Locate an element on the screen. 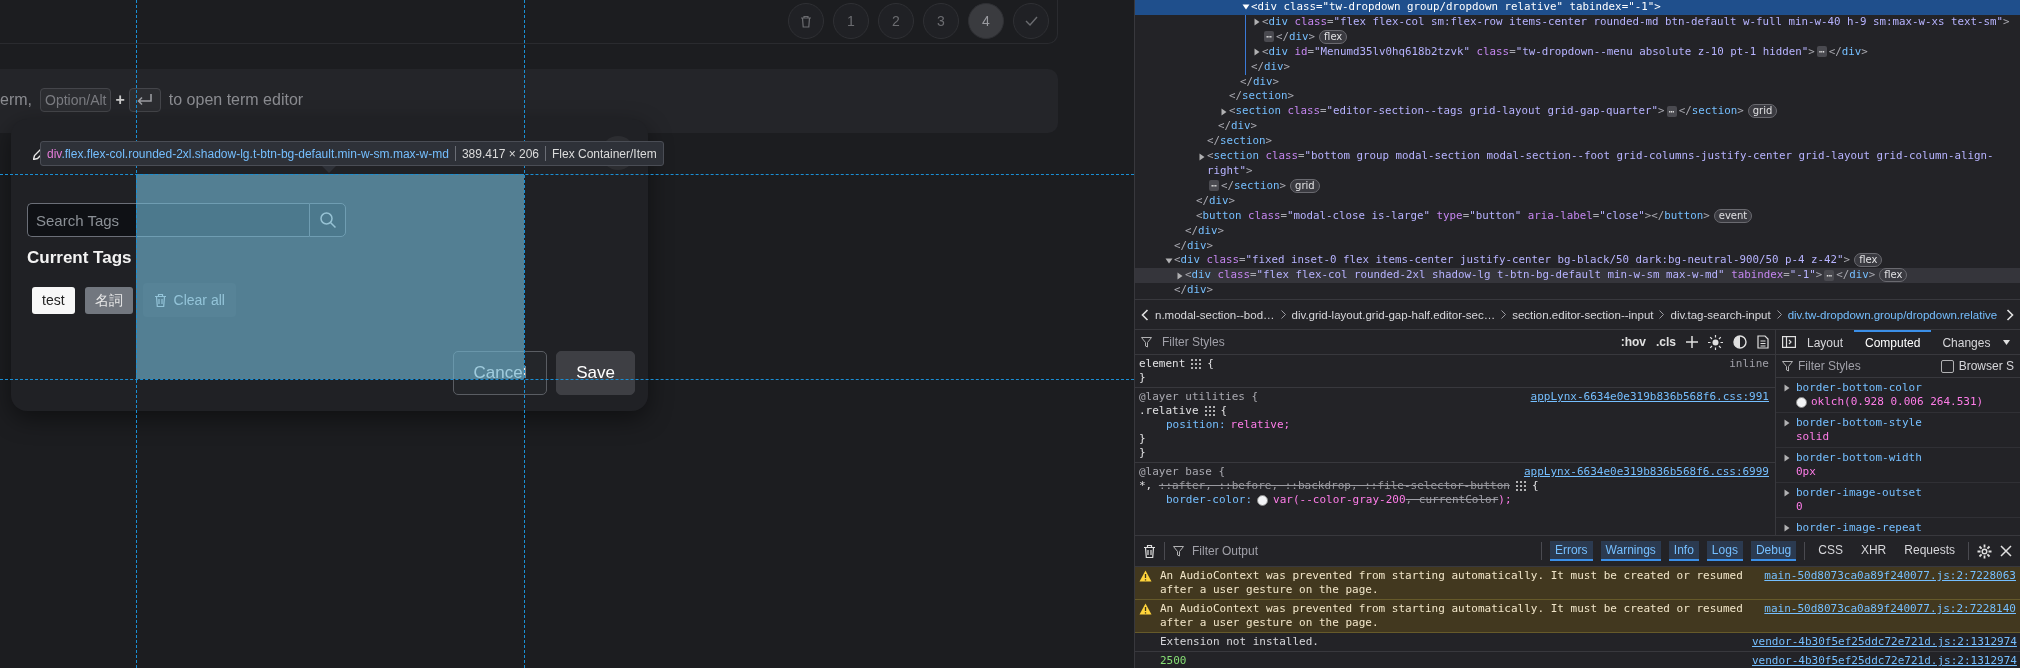 The width and height of the screenshot is (2020, 668). tag-chip: 名詞 is located at coordinates (108, 300).